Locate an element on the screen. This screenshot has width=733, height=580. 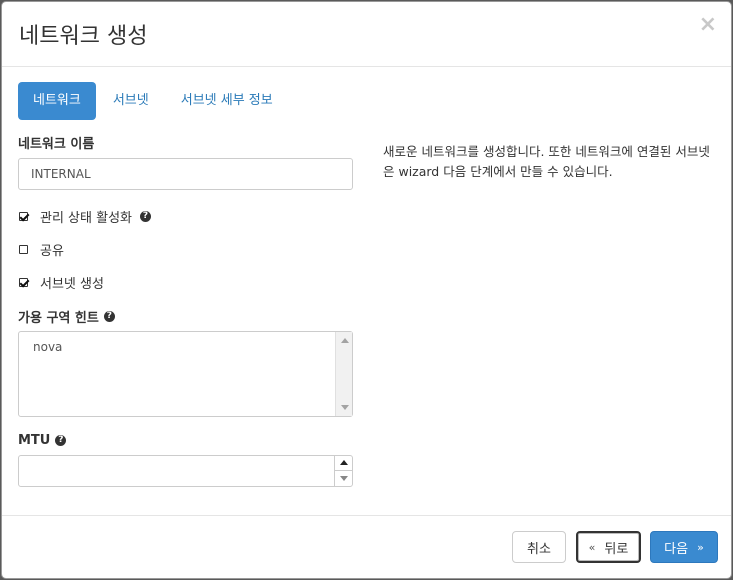
chevron-down-icon is located at coordinates (344, 478).